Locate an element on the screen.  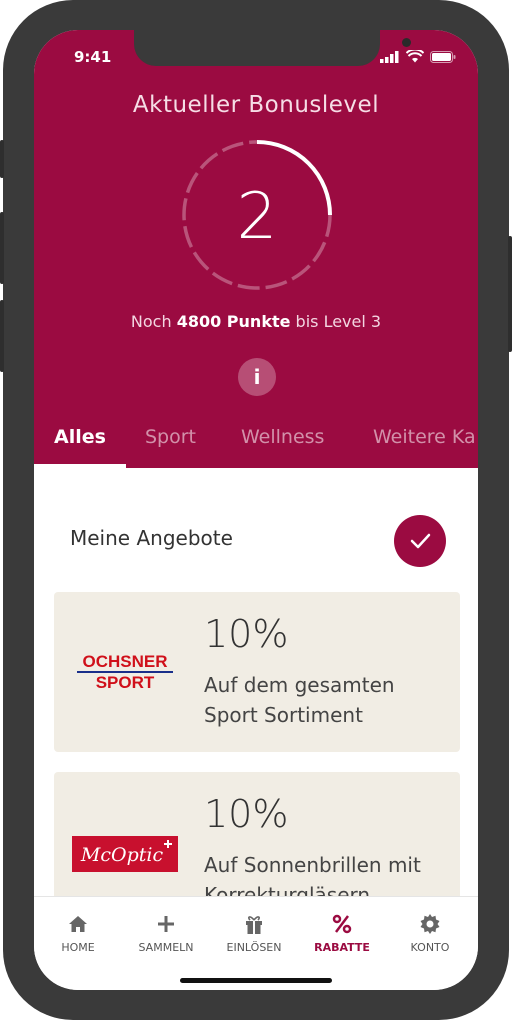
info-button: i is located at coordinates (257, 377).